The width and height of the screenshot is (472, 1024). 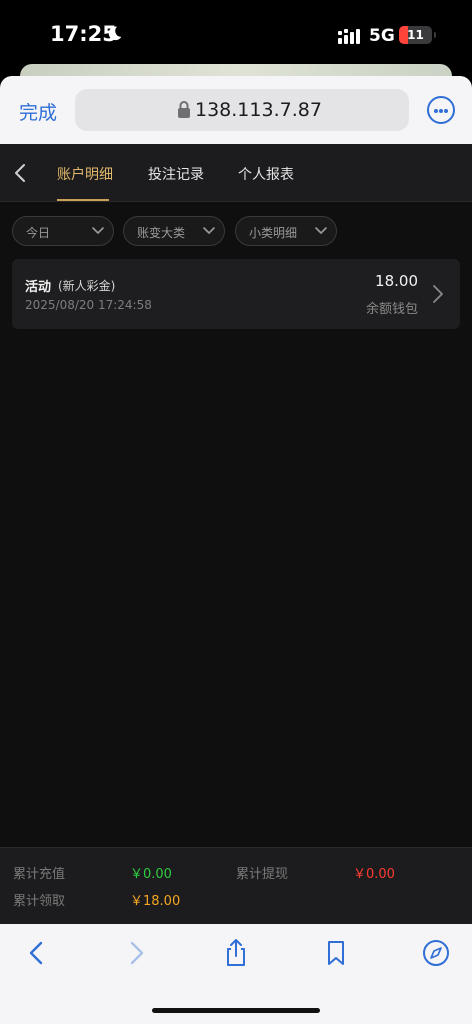 What do you see at coordinates (336, 953) in the screenshot?
I see `bookmarks-icon` at bounding box center [336, 953].